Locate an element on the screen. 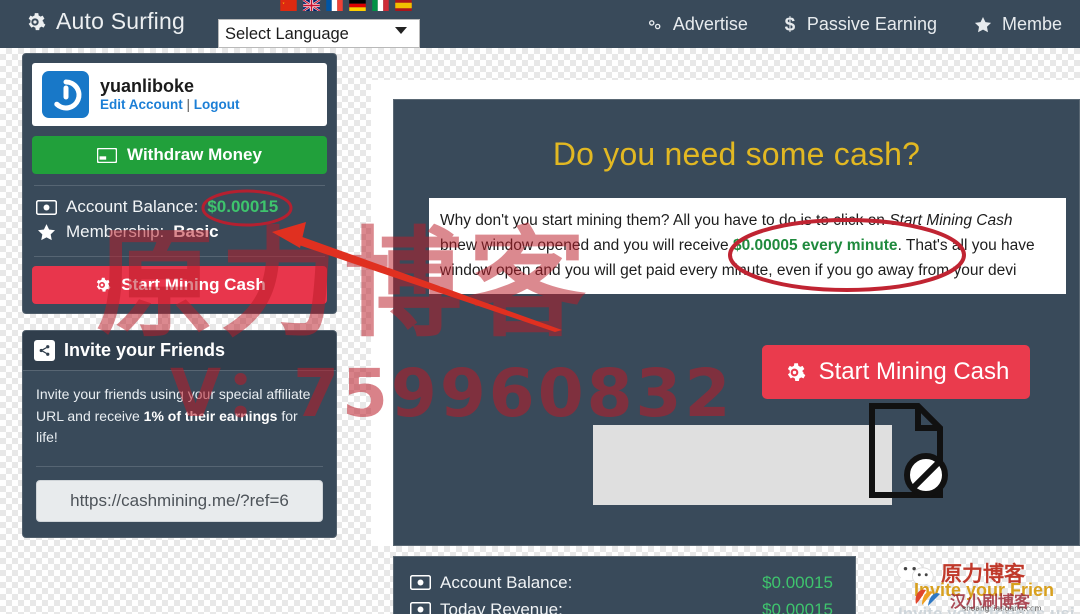 The image size is (1080, 614). bottom-stat-label-wrap: Today Revenue: is located at coordinates (486, 605).